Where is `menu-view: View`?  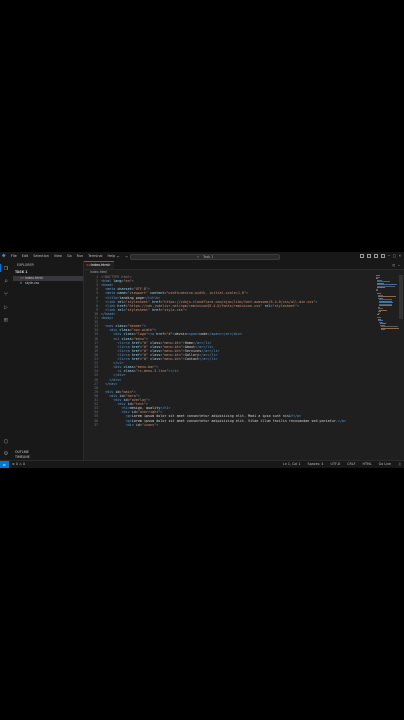 menu-view: View is located at coordinates (58, 256).